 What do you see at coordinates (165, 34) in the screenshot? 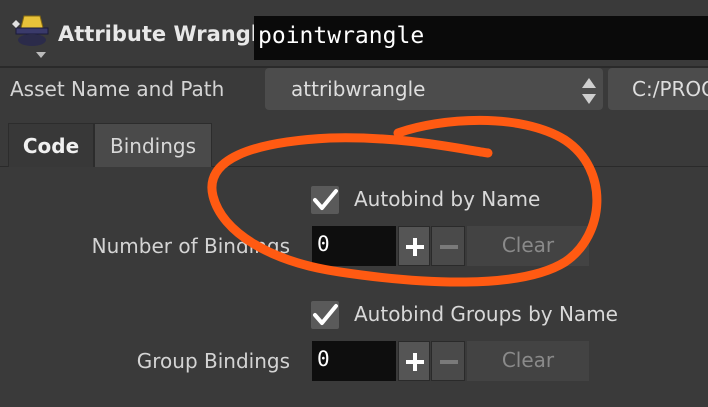
I see `node-type-label: Attribute Wrangle` at bounding box center [165, 34].